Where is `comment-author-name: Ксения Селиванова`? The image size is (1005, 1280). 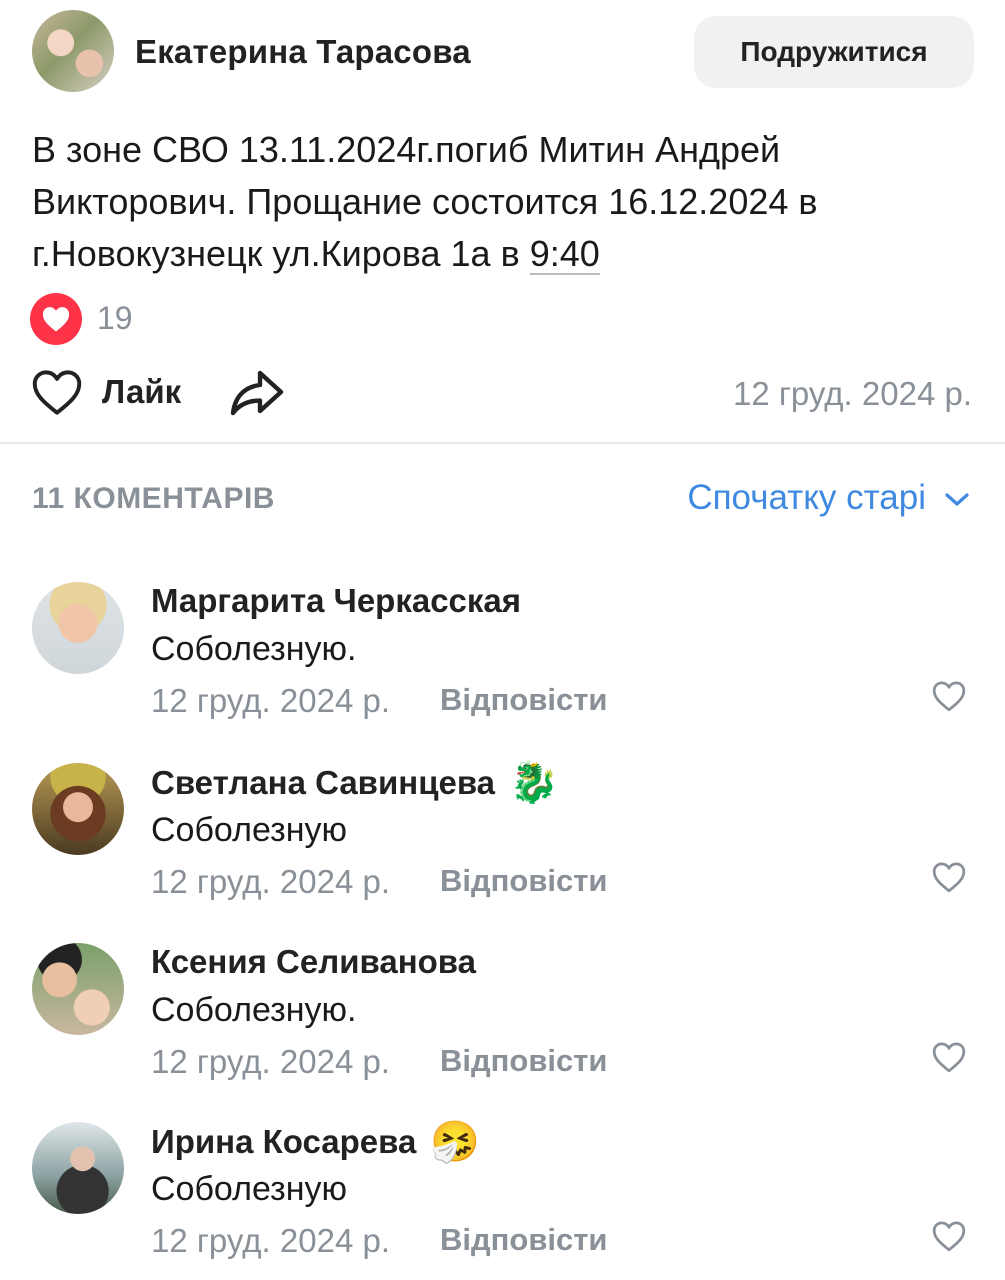
comment-author-name: Ксения Селиванова is located at coordinates (313, 961).